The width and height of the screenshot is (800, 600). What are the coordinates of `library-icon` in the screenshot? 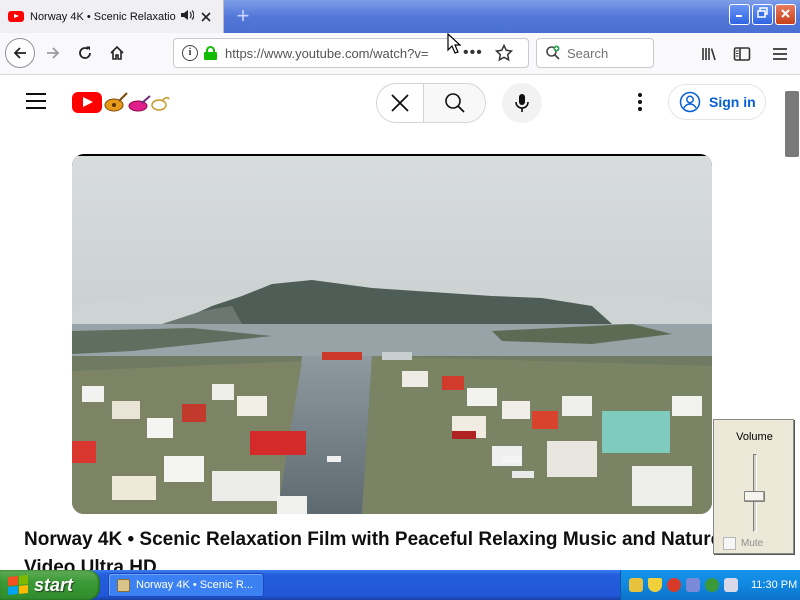 It's located at (710, 54).